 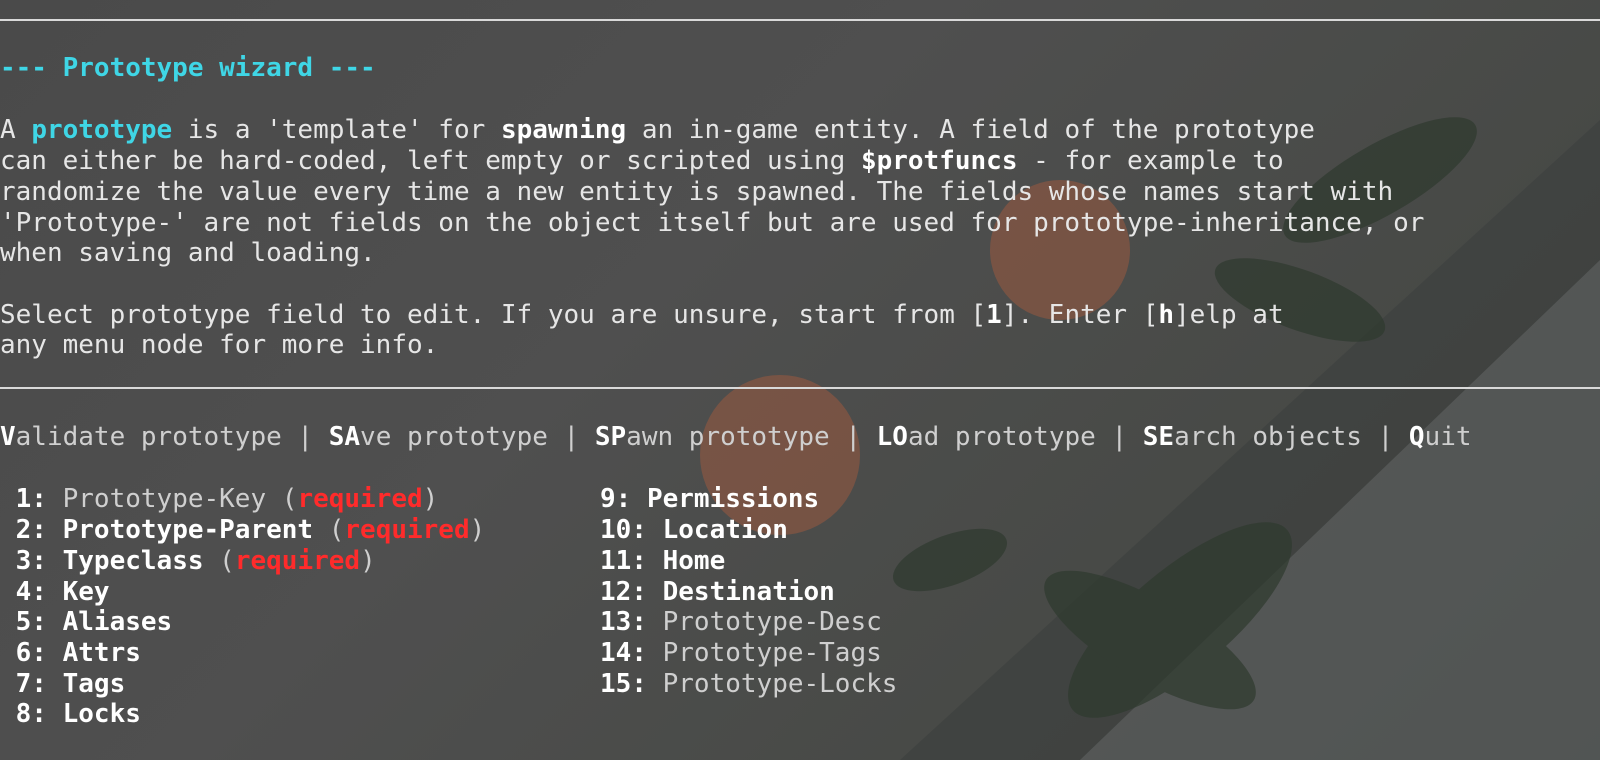 I want to click on field-typeclass: 3: Typeclass (required), so click(x=188, y=561).